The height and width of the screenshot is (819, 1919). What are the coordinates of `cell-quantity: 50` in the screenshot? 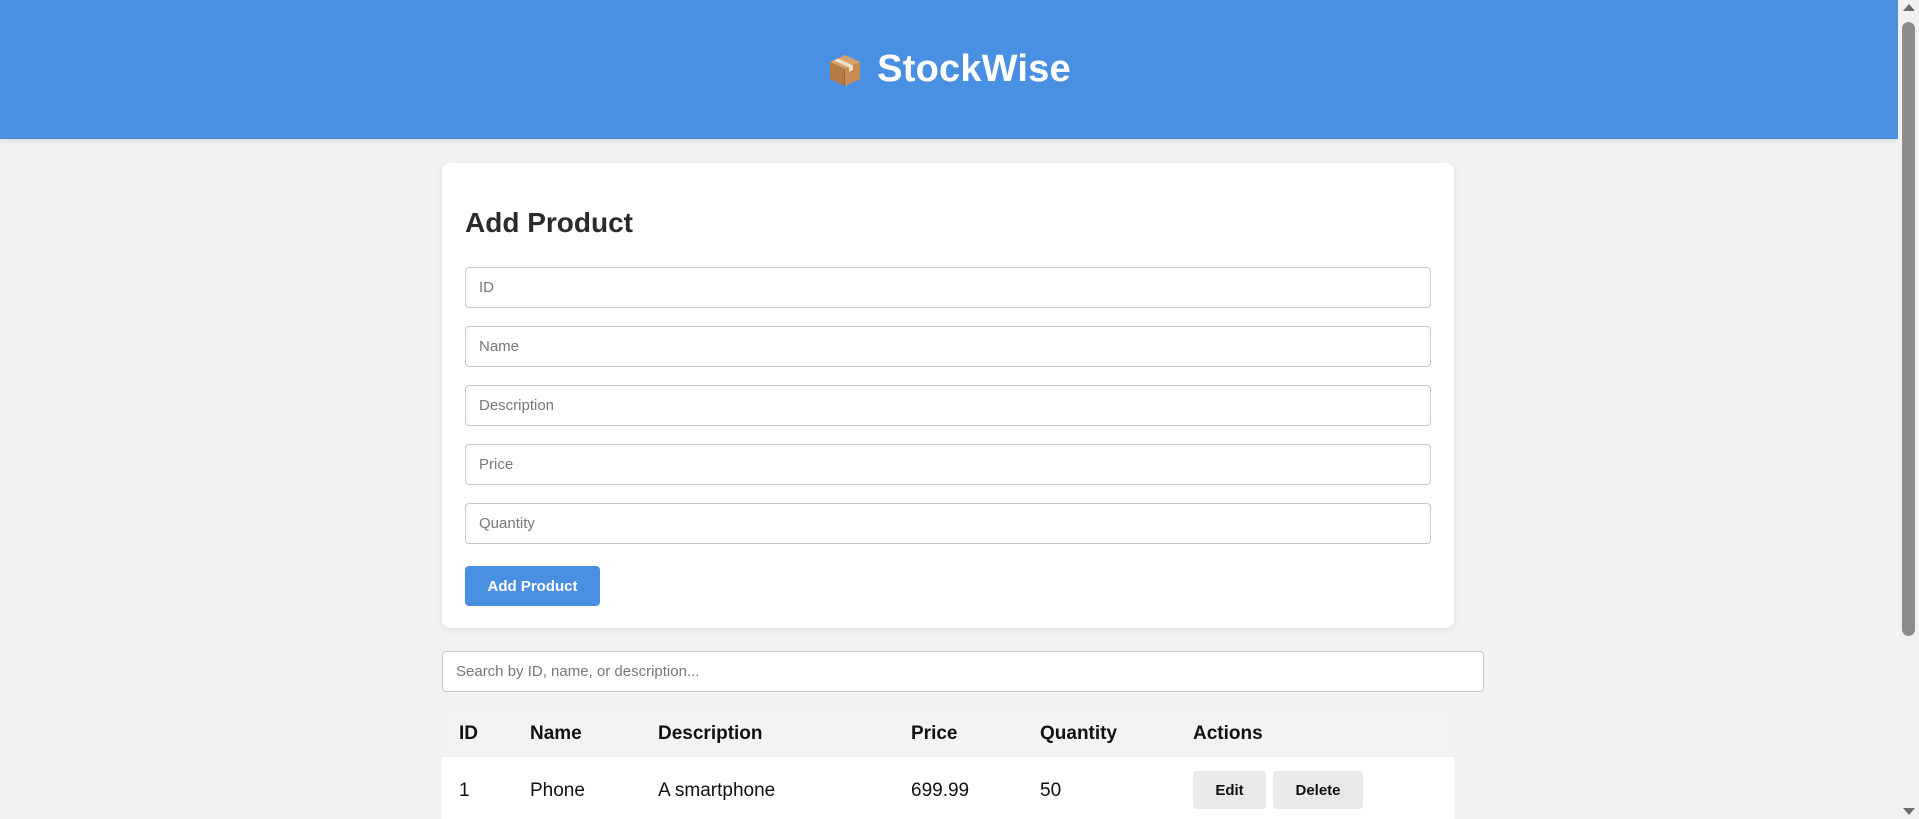 It's located at (1051, 790).